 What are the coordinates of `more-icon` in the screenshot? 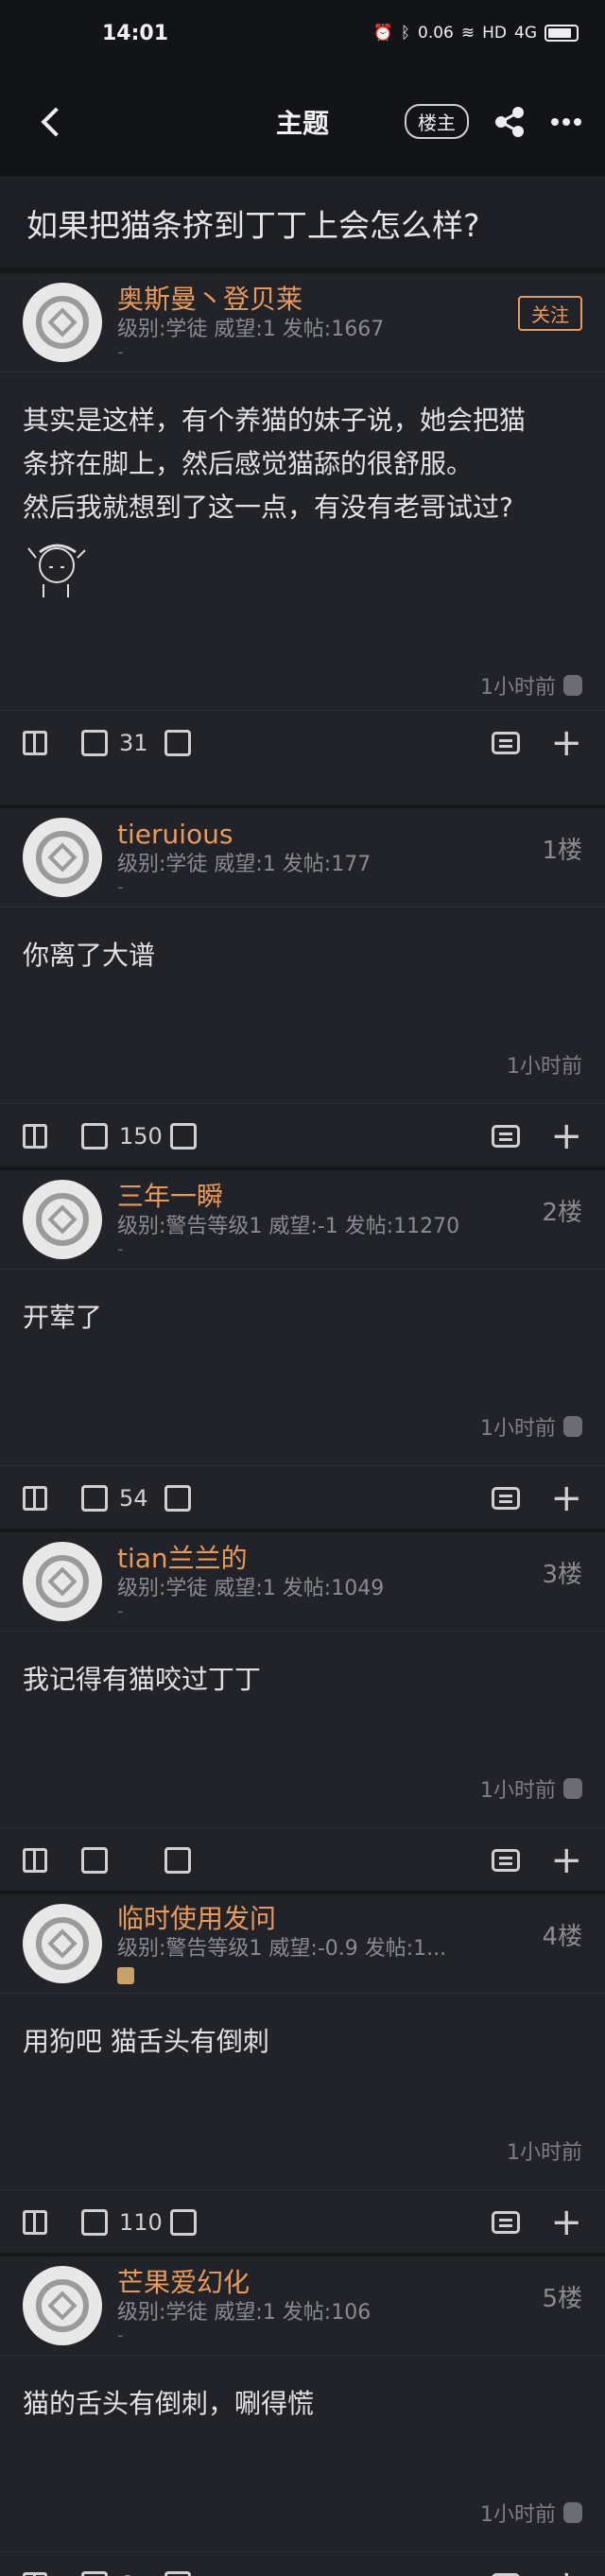 It's located at (566, 122).